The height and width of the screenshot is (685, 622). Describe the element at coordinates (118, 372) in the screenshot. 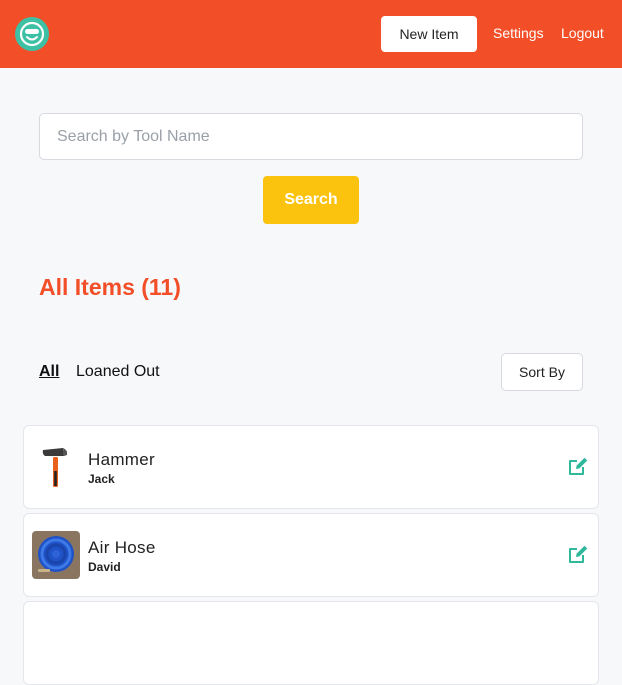

I see `tab-loaned-out: Loaned Out` at that location.